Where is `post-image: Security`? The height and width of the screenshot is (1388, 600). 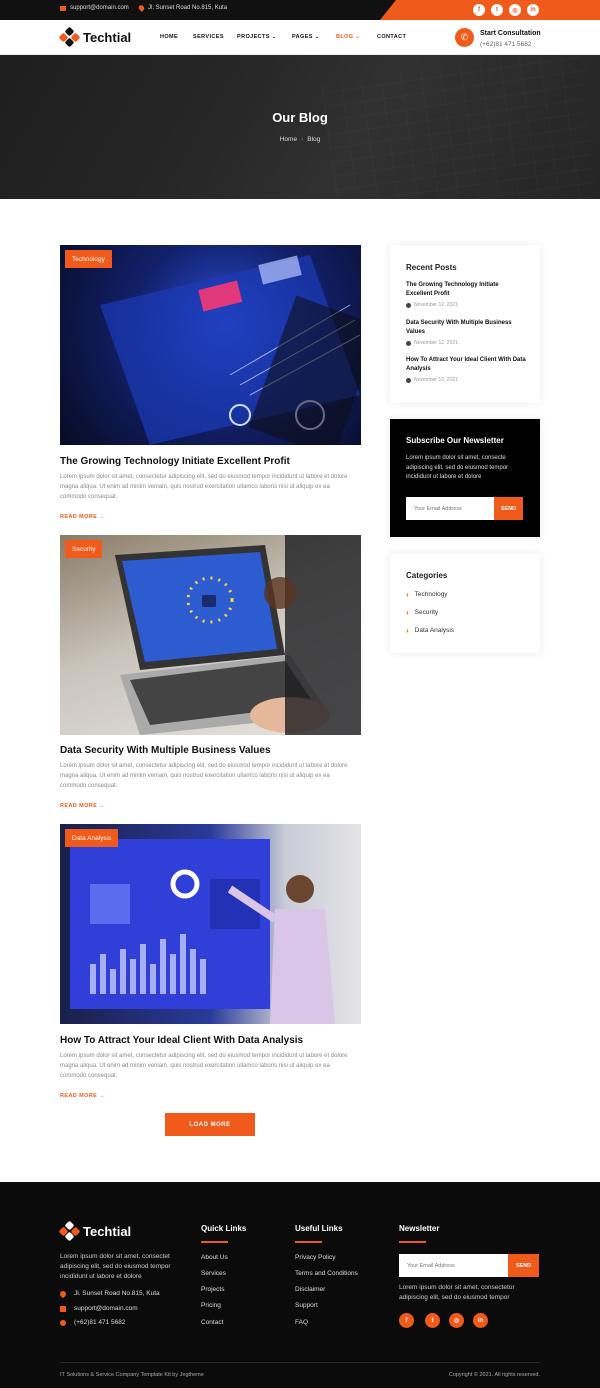 post-image: Security is located at coordinates (210, 635).